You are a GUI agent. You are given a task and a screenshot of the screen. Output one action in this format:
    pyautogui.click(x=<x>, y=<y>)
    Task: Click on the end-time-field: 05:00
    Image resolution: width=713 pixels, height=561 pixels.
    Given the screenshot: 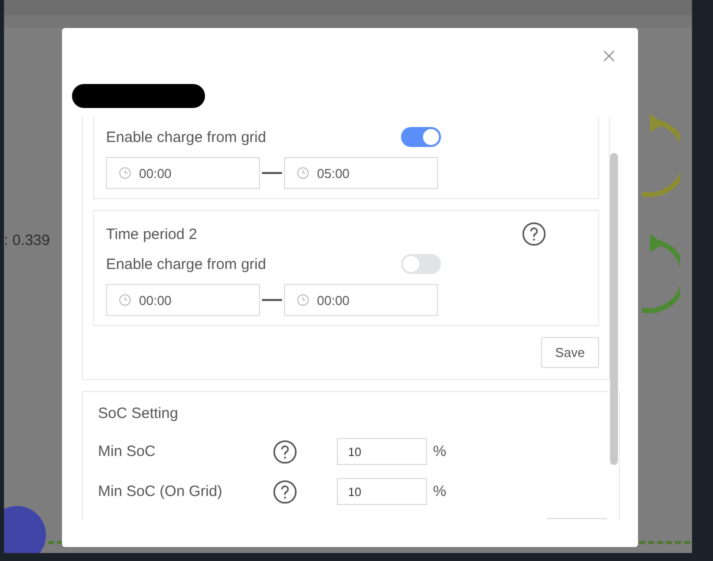 What is the action you would take?
    pyautogui.click(x=361, y=173)
    